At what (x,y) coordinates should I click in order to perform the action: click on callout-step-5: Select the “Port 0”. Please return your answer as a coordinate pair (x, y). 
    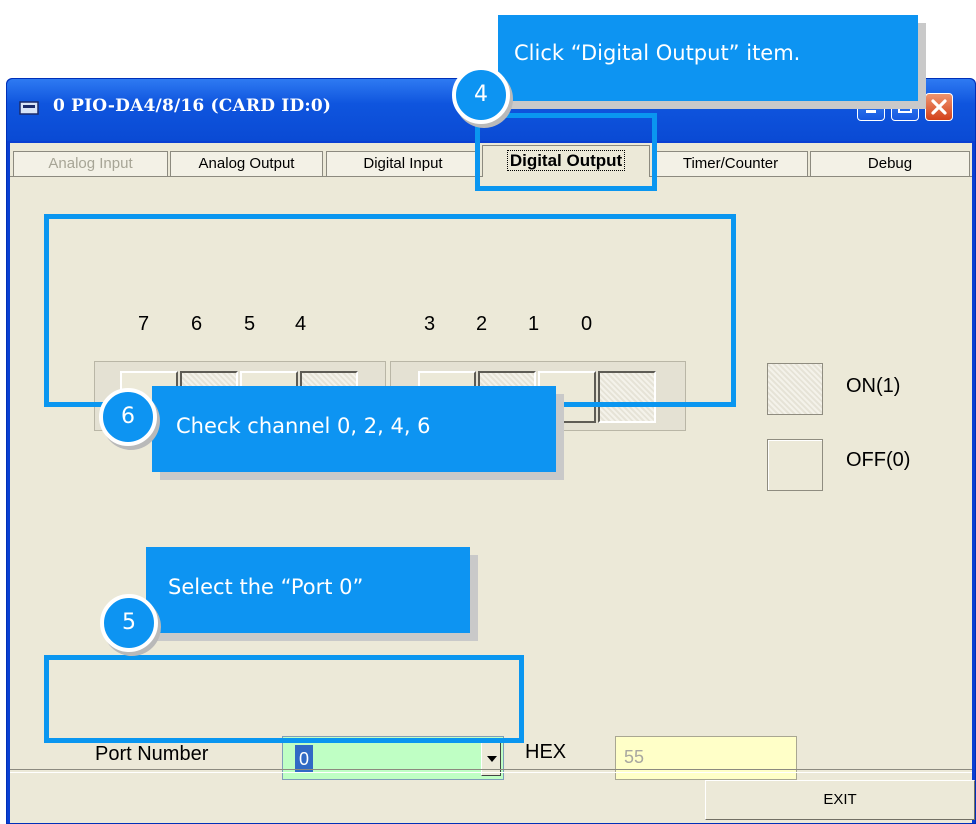
    Looking at the image, I should click on (308, 590).